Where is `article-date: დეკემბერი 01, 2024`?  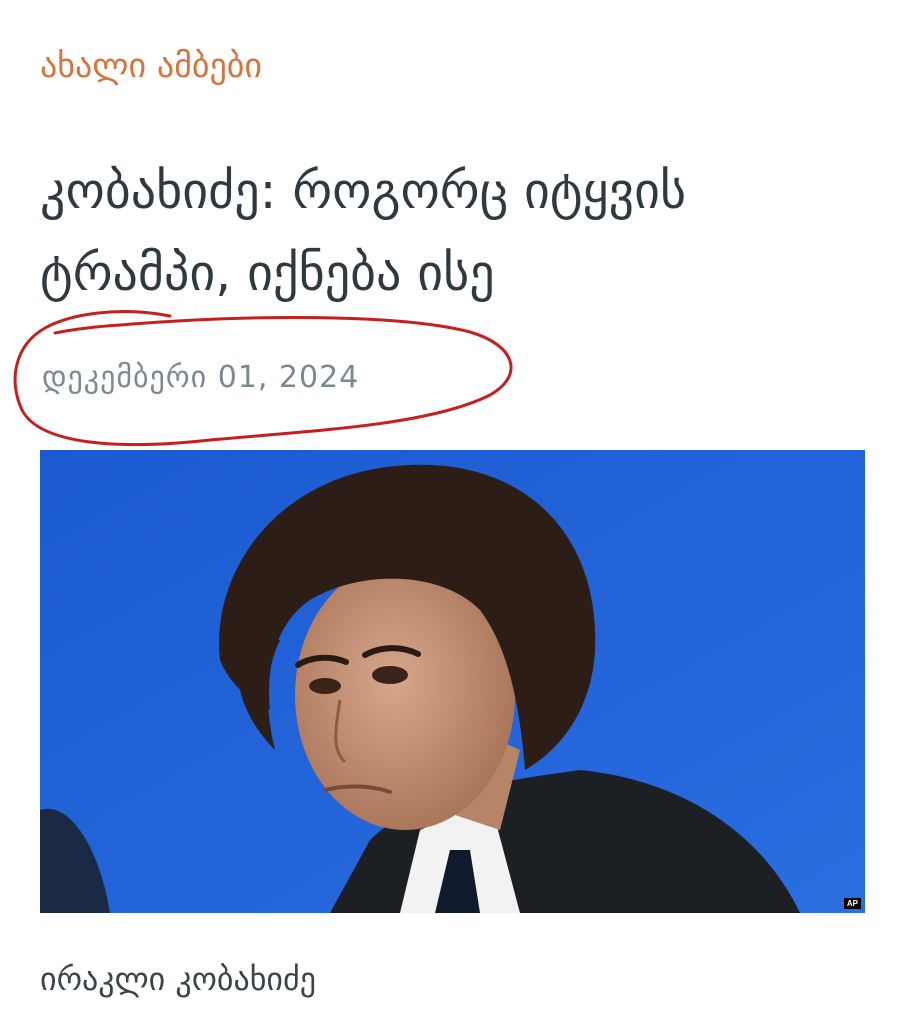 article-date: დეკემბერი 01, 2024 is located at coordinates (201, 377).